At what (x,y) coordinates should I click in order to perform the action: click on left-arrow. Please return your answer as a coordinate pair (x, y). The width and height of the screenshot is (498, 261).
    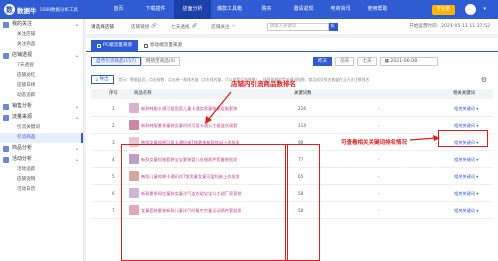
    Looking at the image, I should click on (219, 106).